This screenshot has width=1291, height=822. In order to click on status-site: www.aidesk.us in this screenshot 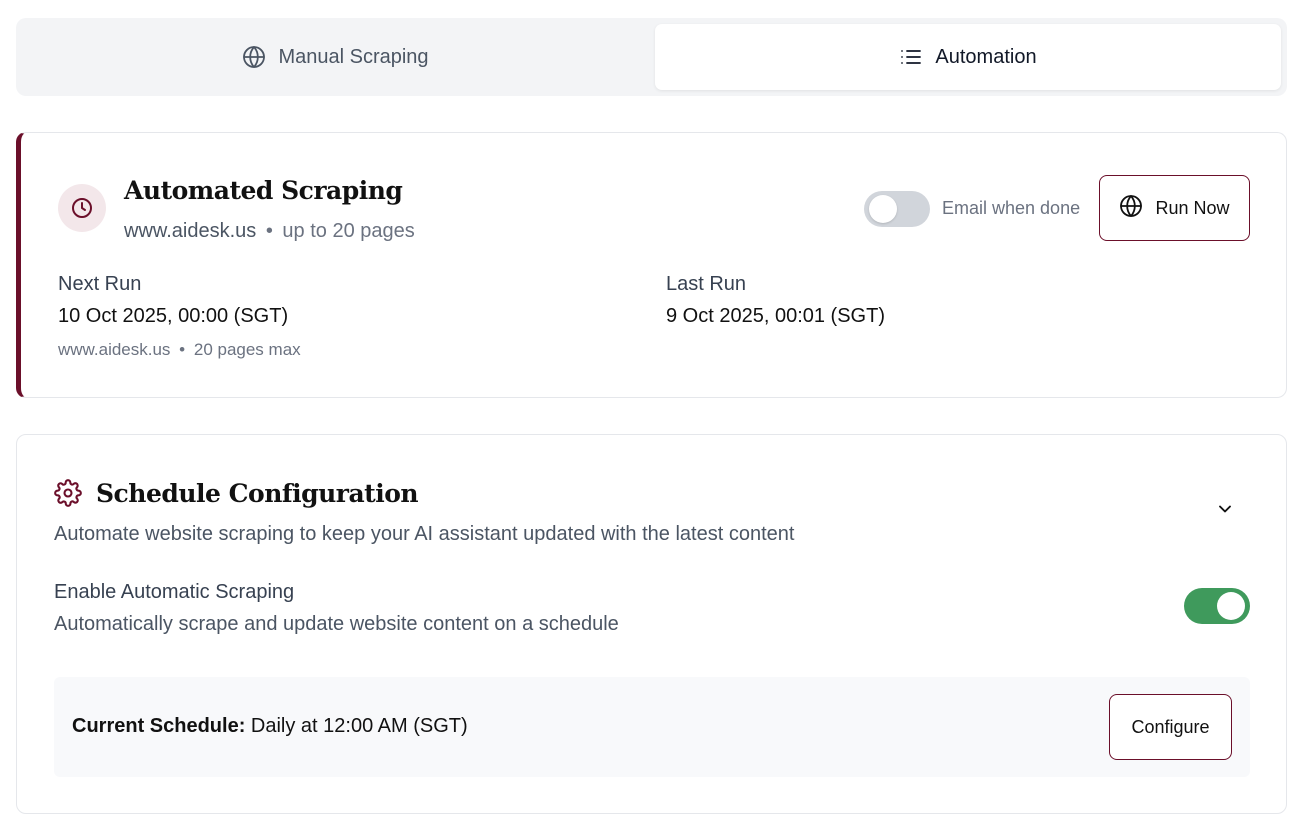, I will do `click(190, 231)`.